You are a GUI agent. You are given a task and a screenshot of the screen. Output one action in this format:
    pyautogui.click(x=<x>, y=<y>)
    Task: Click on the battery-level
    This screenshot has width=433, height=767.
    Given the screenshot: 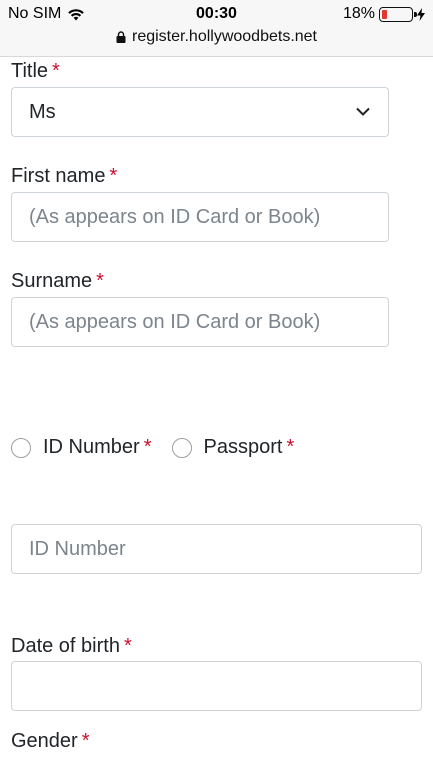 What is the action you would take?
    pyautogui.click(x=384, y=14)
    